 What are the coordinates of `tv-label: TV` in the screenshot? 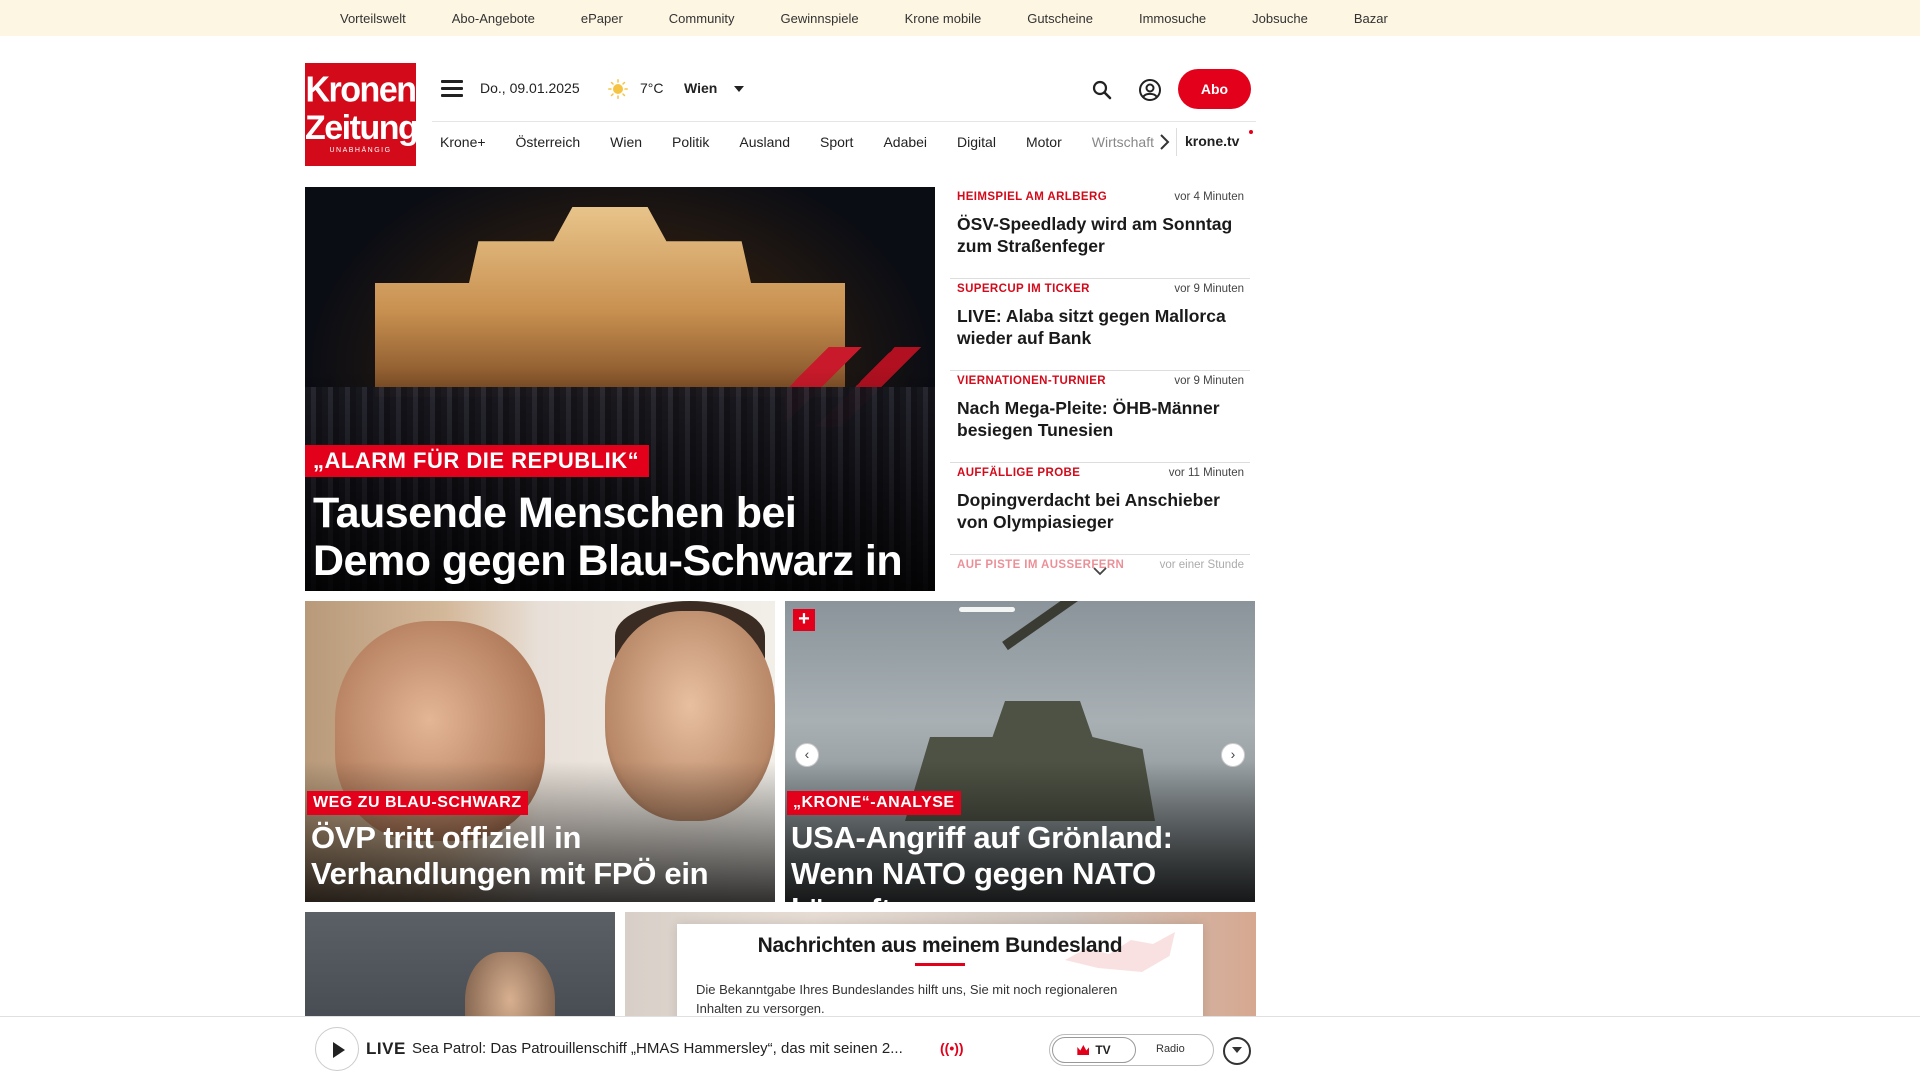 It's located at (1103, 1050).